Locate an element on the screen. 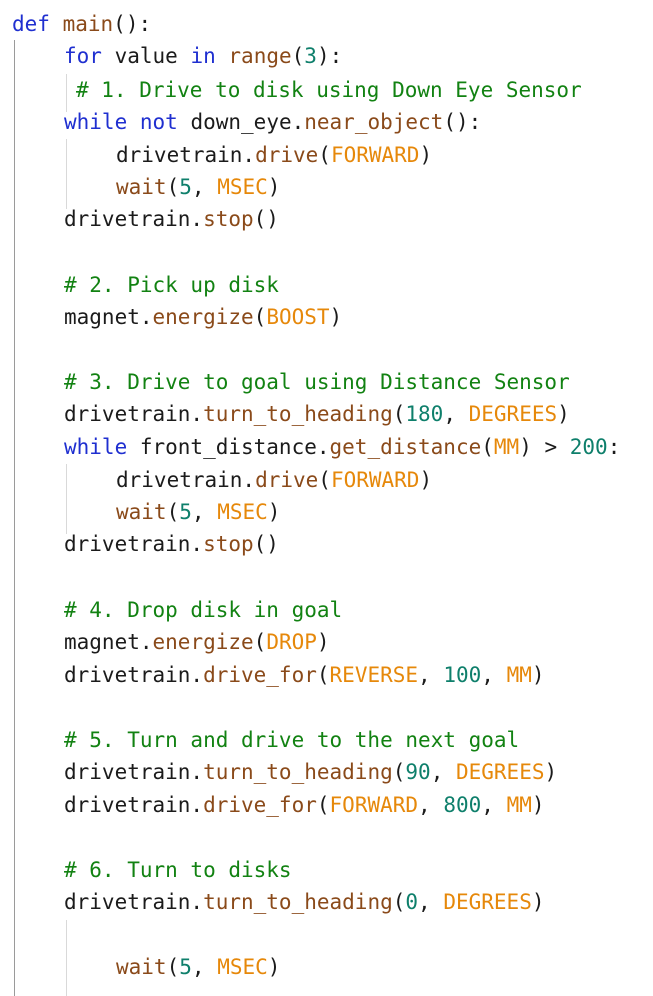 This screenshot has height=996, width=653. code-line: for value in range(3): is located at coordinates (203, 56).